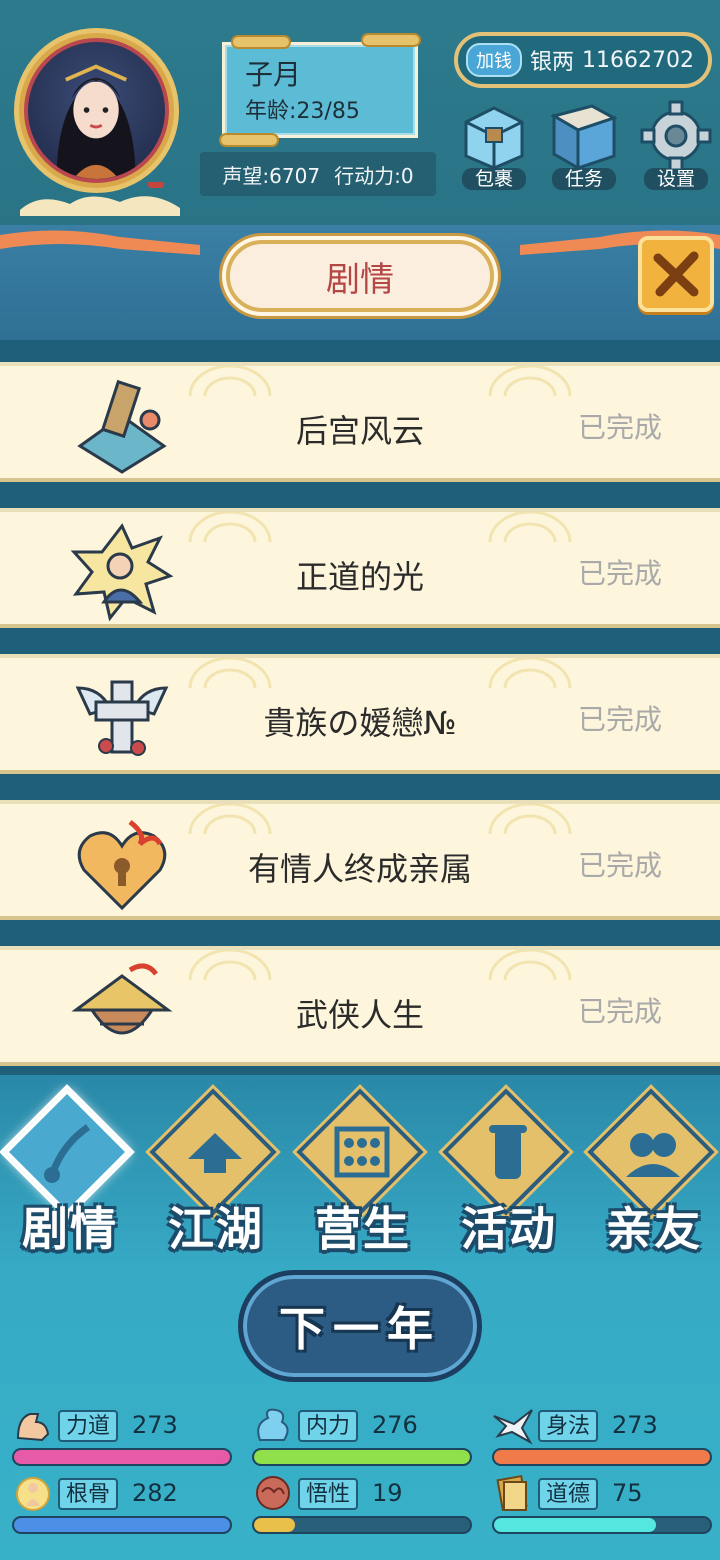 The image size is (720, 1560). Describe the element at coordinates (88, 1426) in the screenshot. I see `attr-name: 力道` at that location.